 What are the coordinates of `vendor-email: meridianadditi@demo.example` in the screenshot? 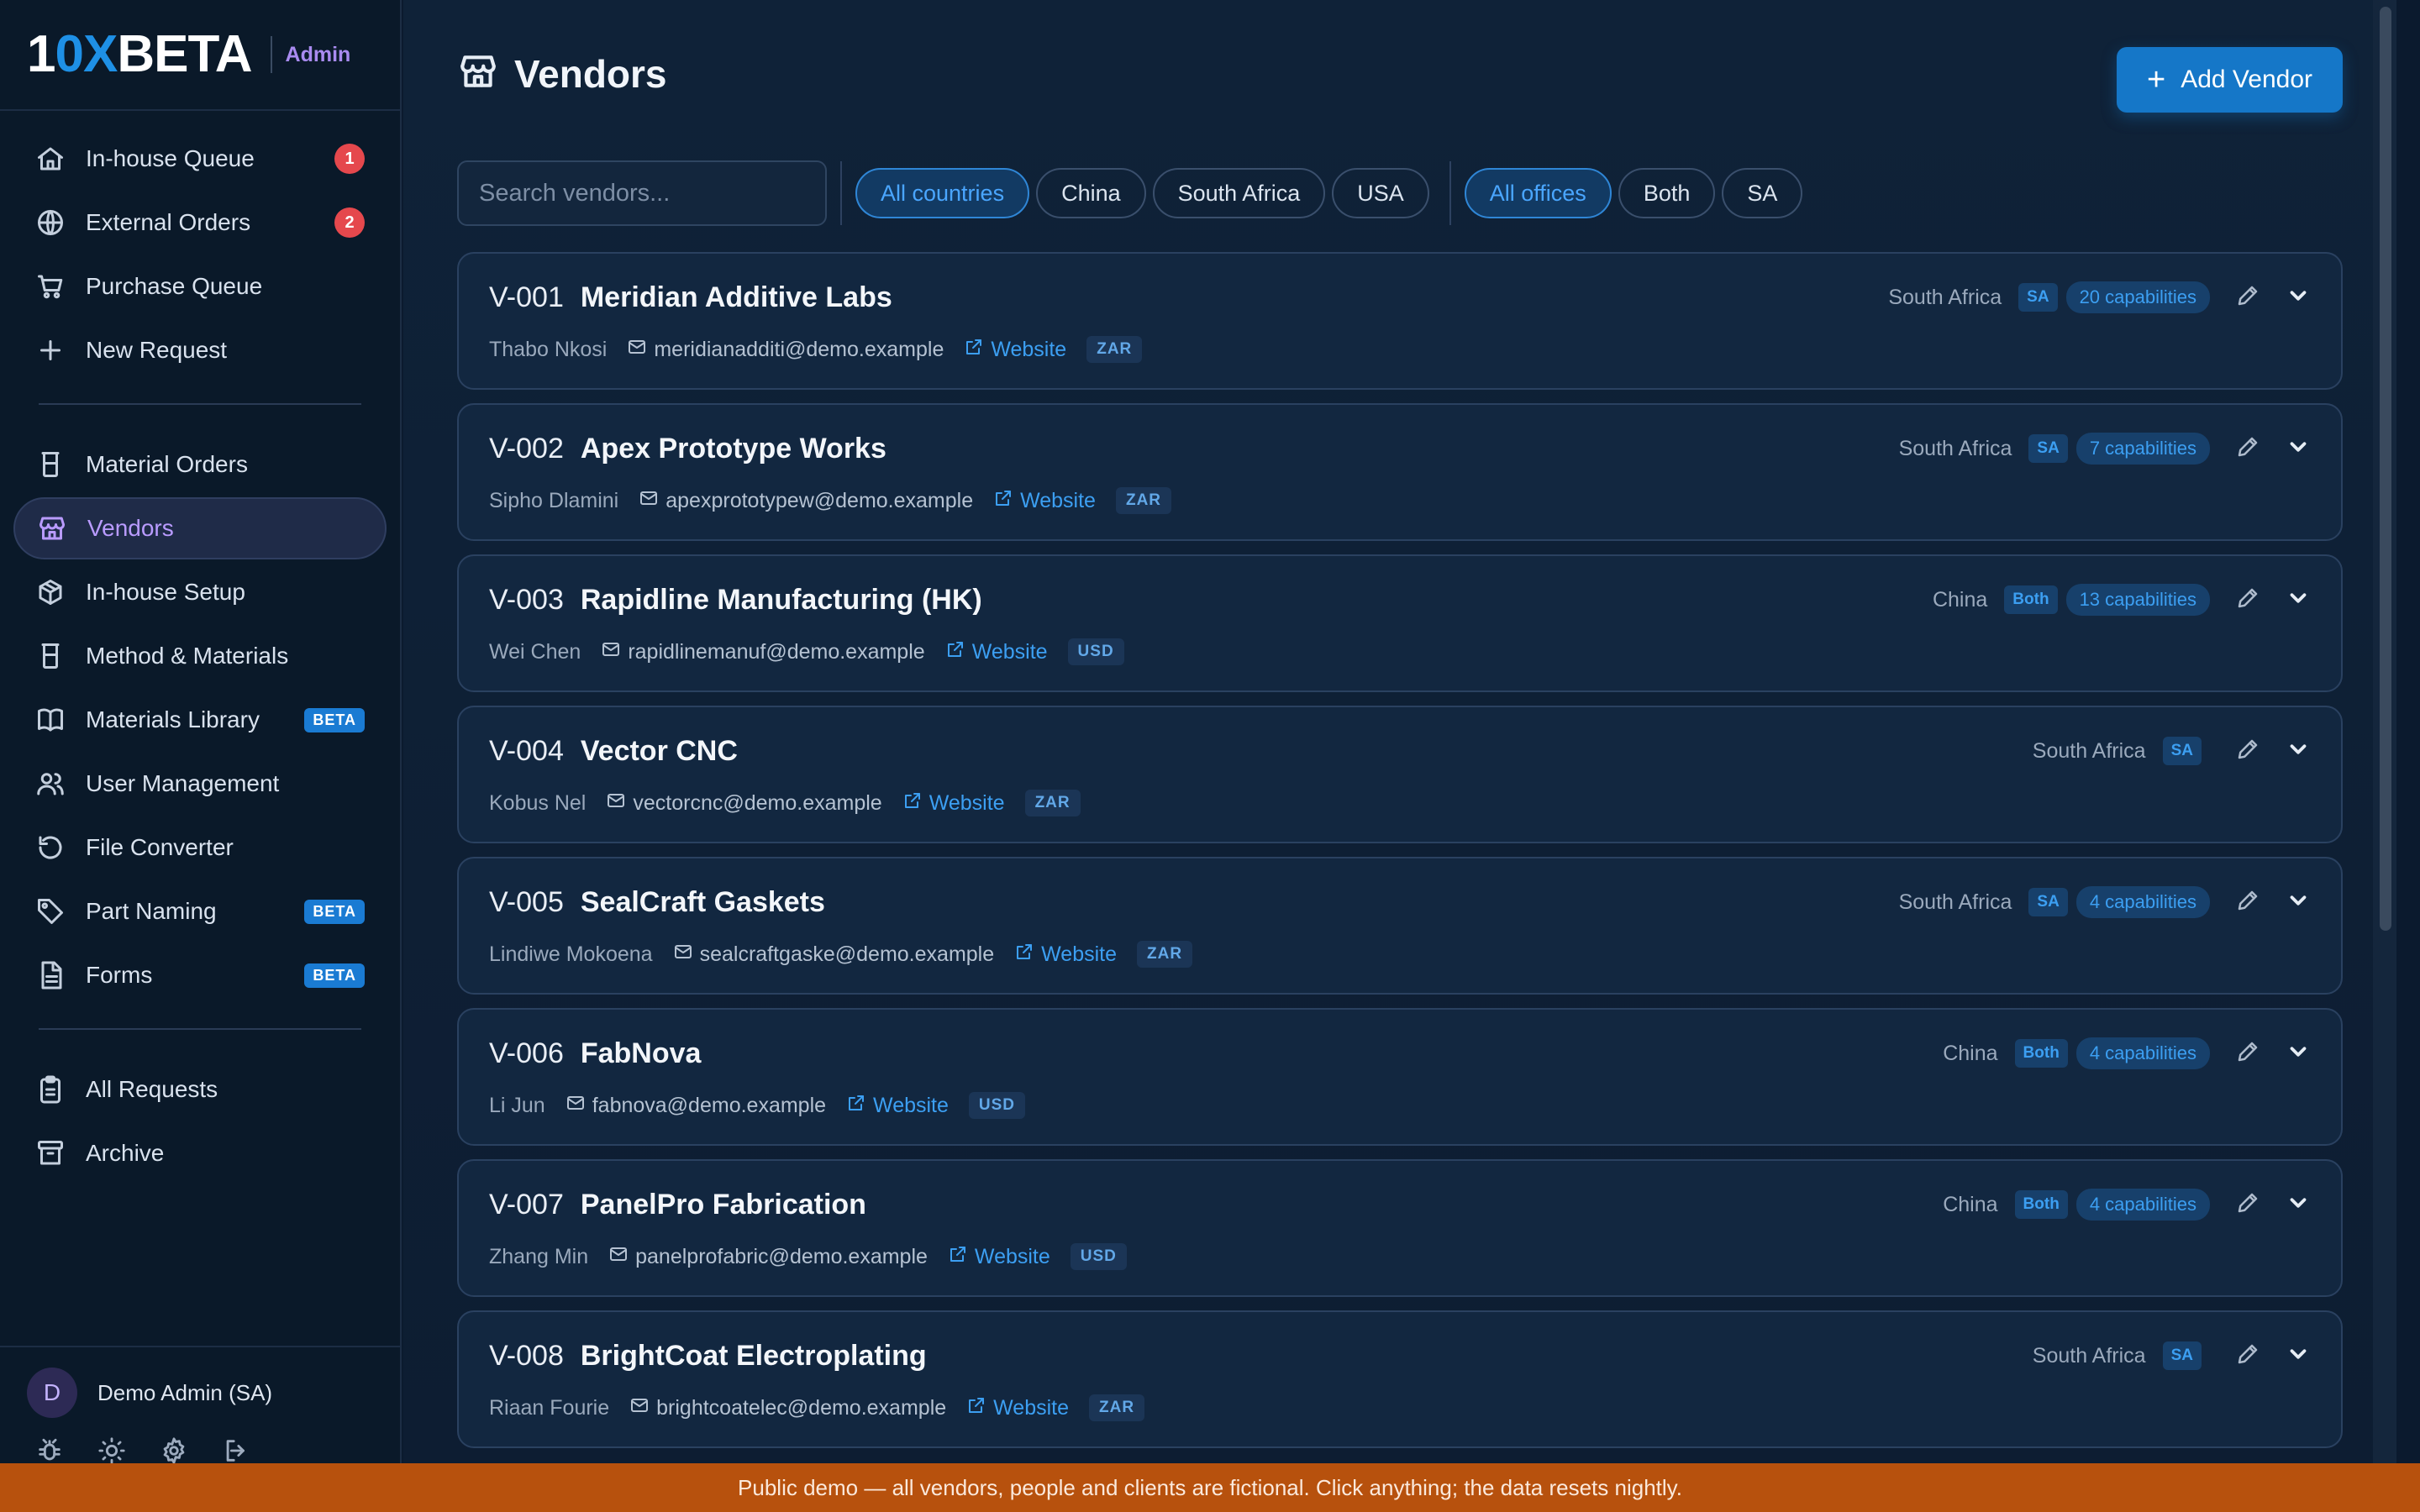 It's located at (785, 350).